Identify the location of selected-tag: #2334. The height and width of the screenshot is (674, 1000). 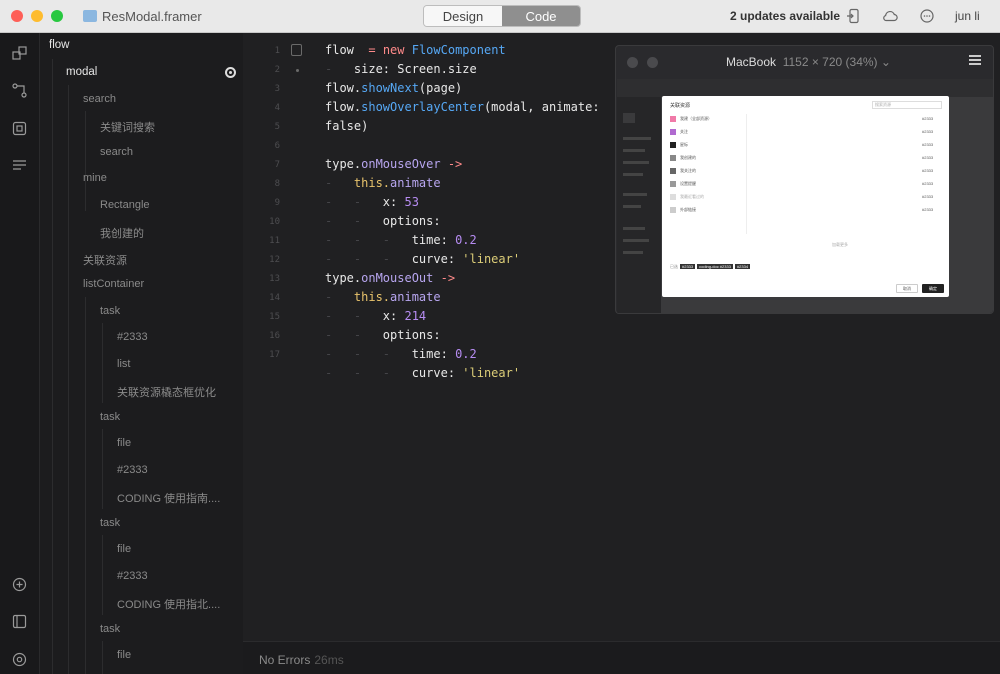
(742, 266).